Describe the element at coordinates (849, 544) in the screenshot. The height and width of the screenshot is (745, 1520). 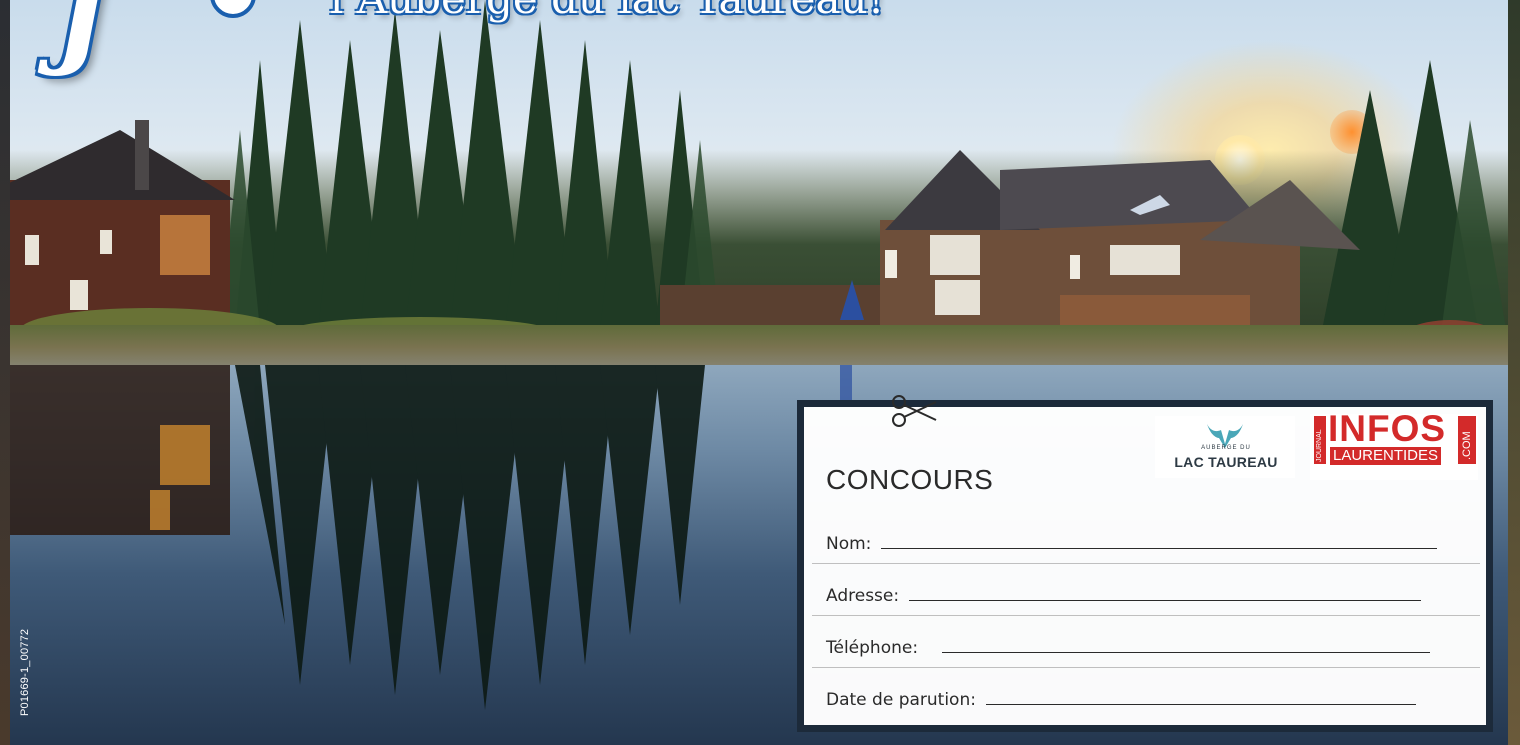
I see `field-nom-label: Nom:` at that location.